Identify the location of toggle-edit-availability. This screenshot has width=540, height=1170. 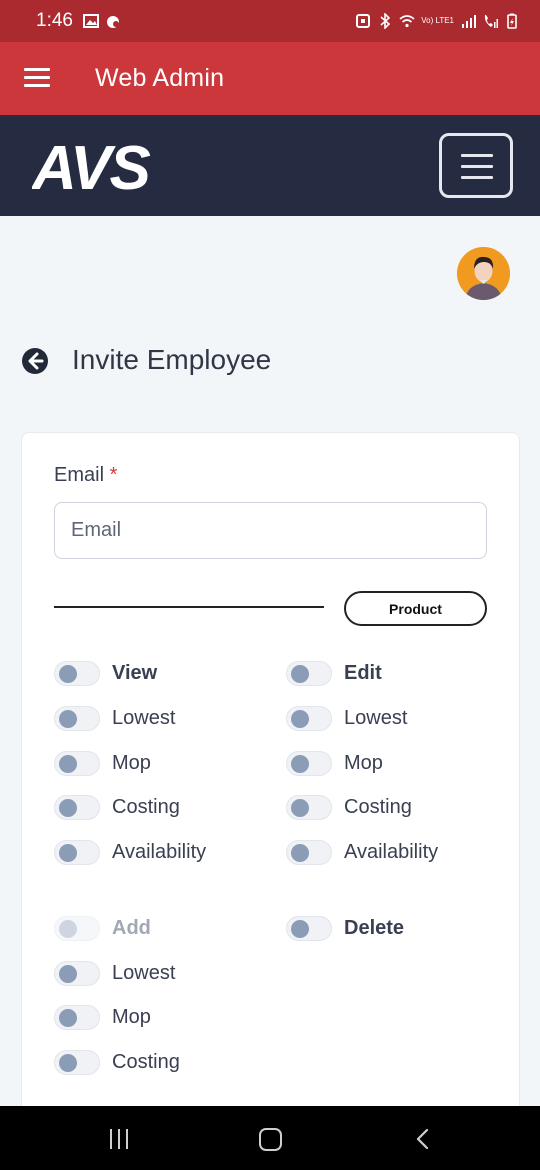
(309, 852).